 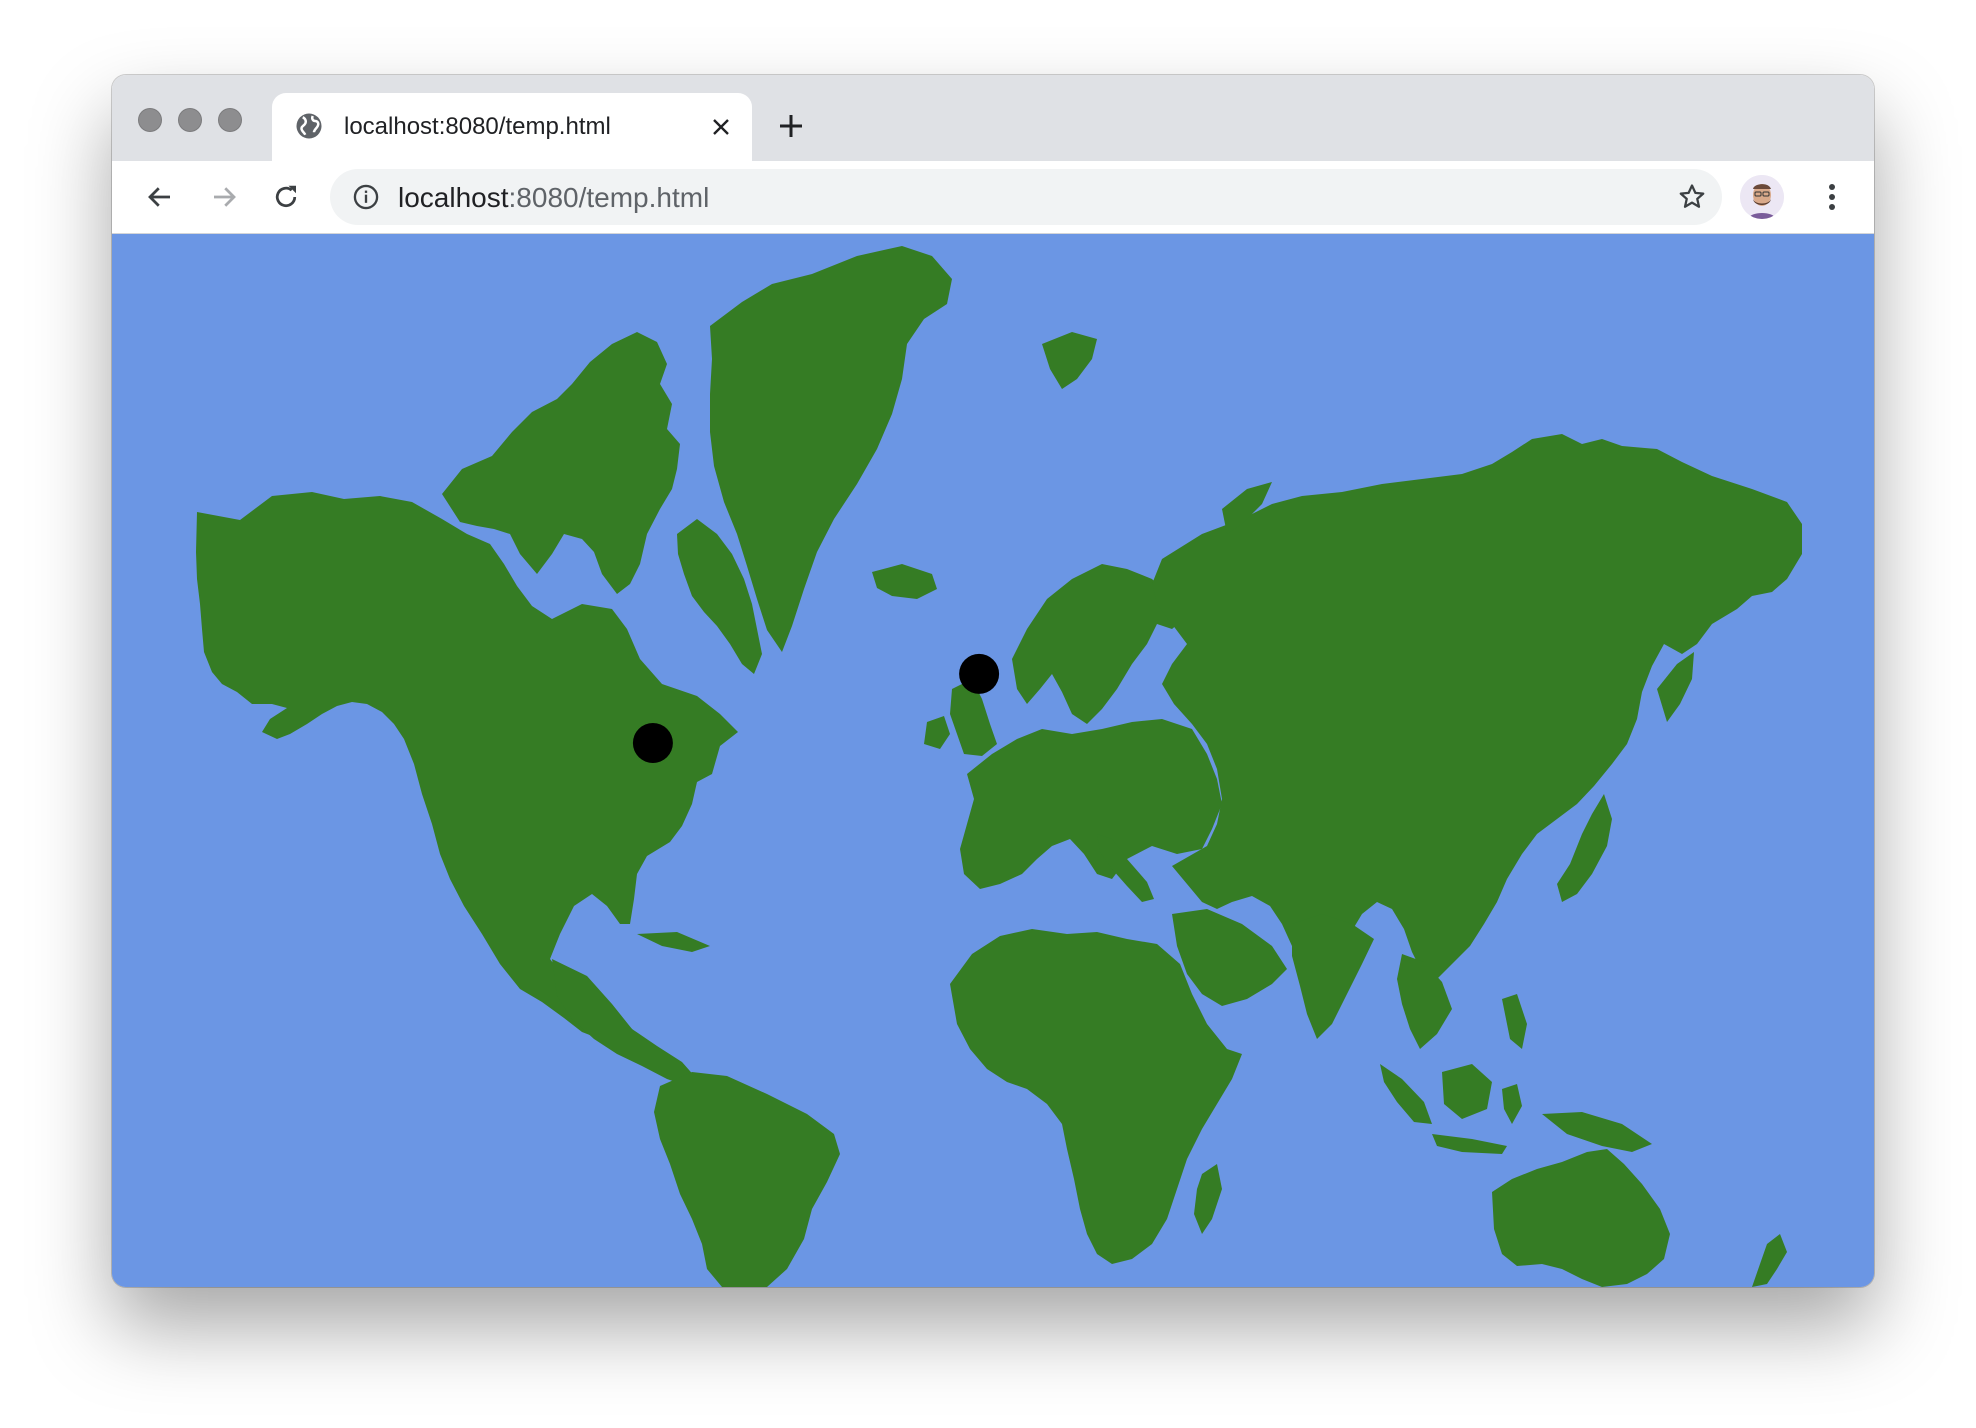 I want to click on close-window-button, so click(x=150, y=120).